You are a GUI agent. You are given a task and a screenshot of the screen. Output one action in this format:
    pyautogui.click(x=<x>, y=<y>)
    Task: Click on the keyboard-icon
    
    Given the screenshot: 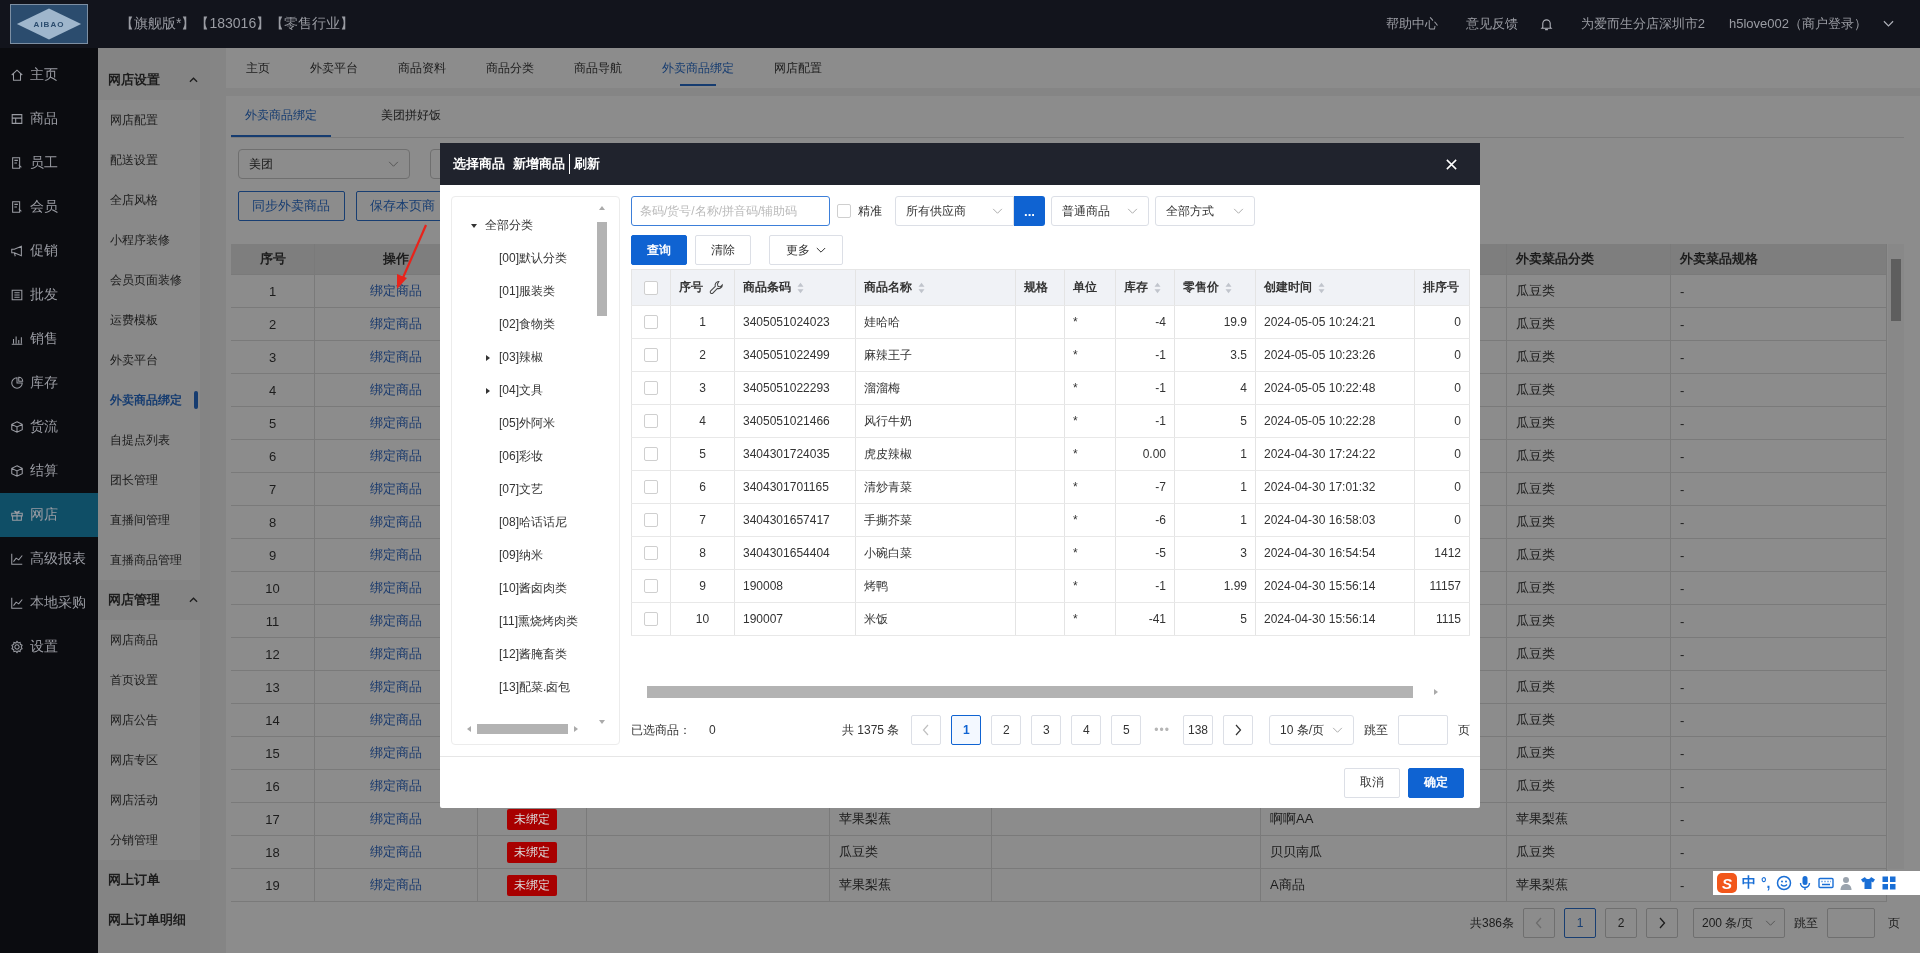 What is the action you would take?
    pyautogui.click(x=1825, y=883)
    